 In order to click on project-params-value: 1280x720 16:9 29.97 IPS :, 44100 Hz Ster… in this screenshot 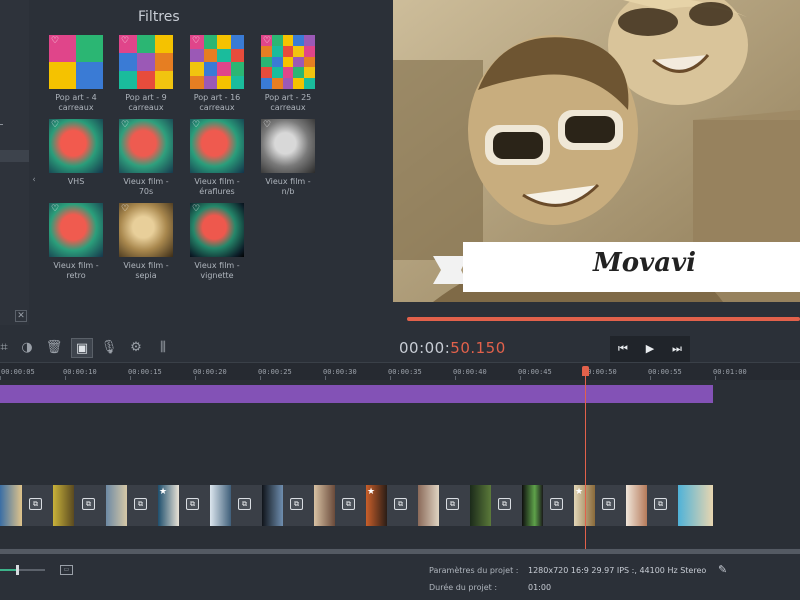, I will do `click(617, 570)`.